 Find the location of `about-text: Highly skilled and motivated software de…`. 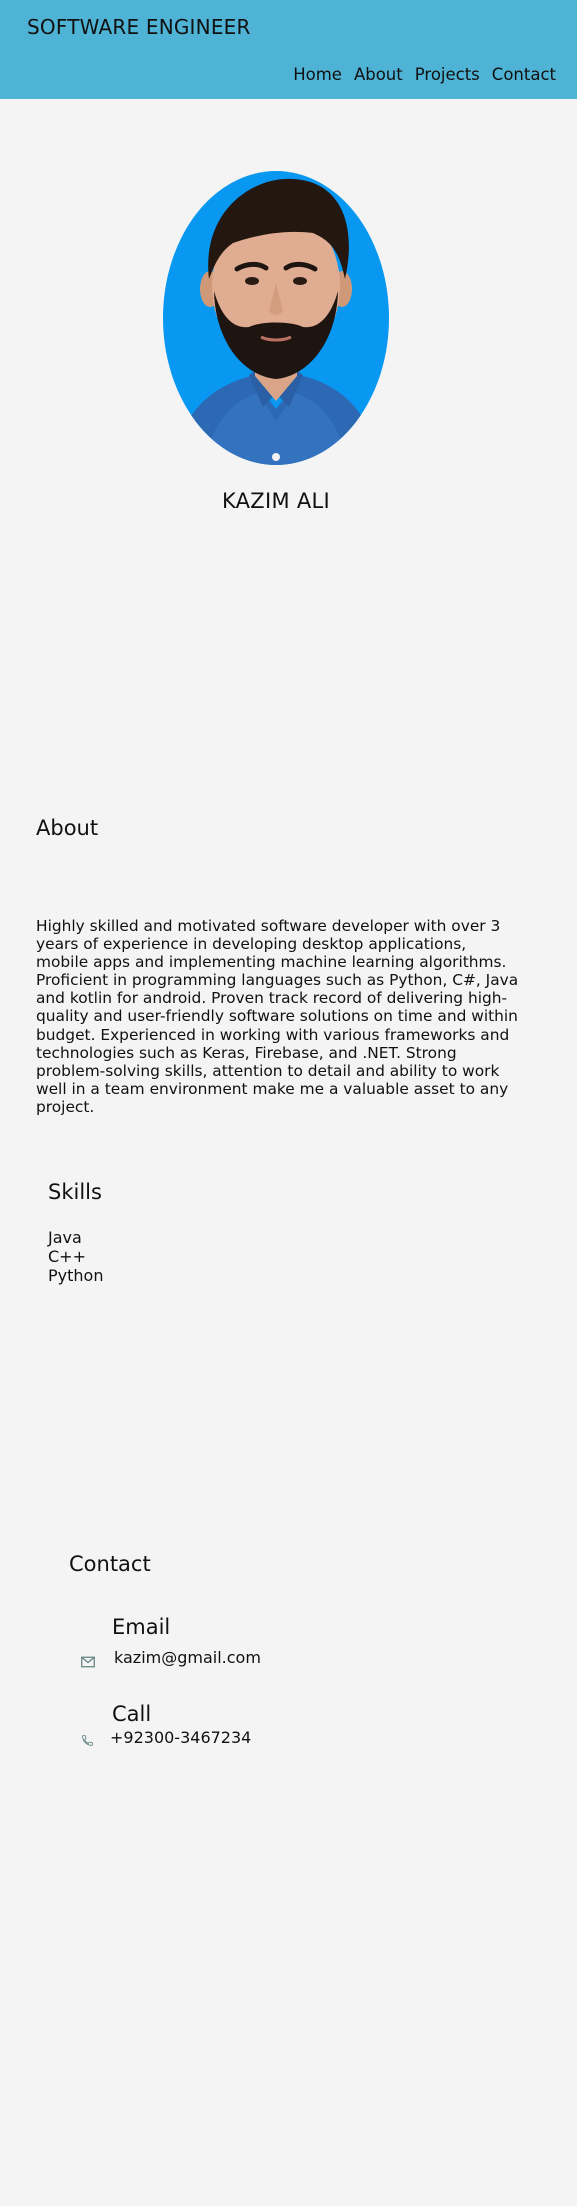

about-text: Highly skilled and motivated software de… is located at coordinates (277, 1016).